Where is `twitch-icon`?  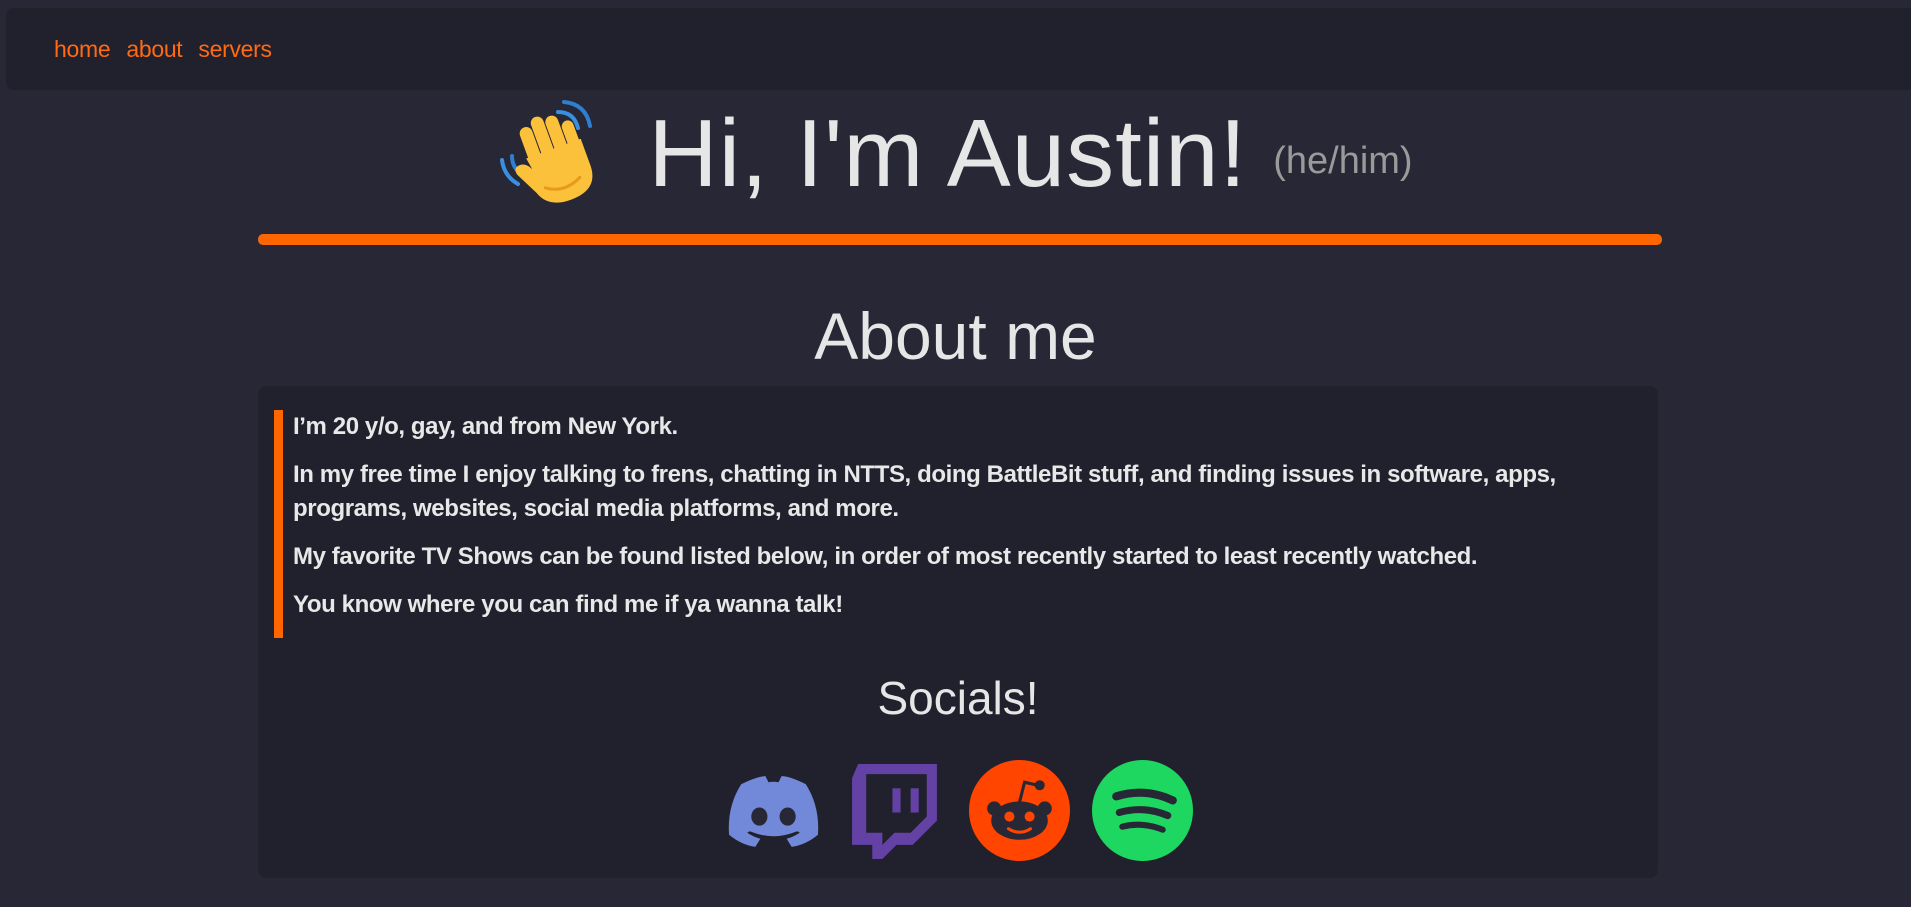 twitch-icon is located at coordinates (896, 810).